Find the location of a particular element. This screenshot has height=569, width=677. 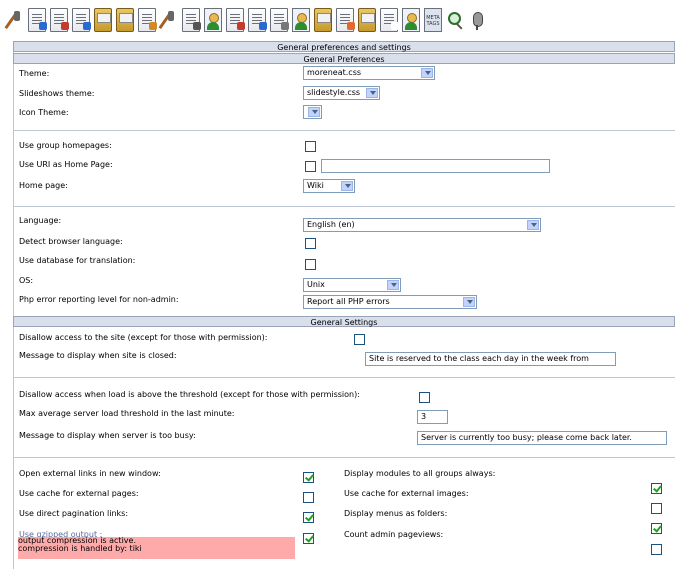

php-error-select: Report all PHP errors is located at coordinates (390, 302).